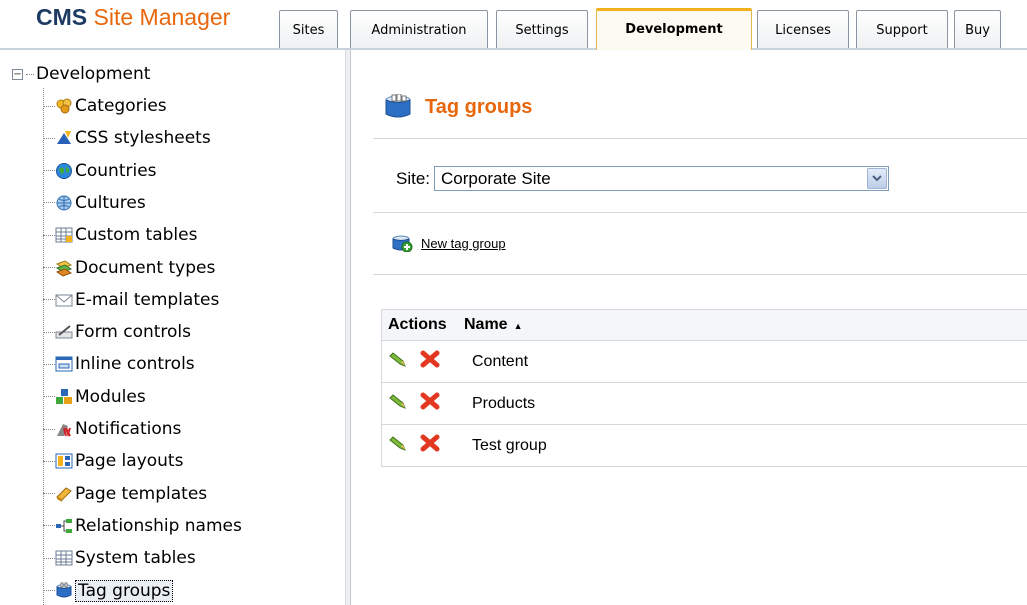 This screenshot has width=1027, height=605. Describe the element at coordinates (64, 332) in the screenshot. I see `form-controls-icon` at that location.